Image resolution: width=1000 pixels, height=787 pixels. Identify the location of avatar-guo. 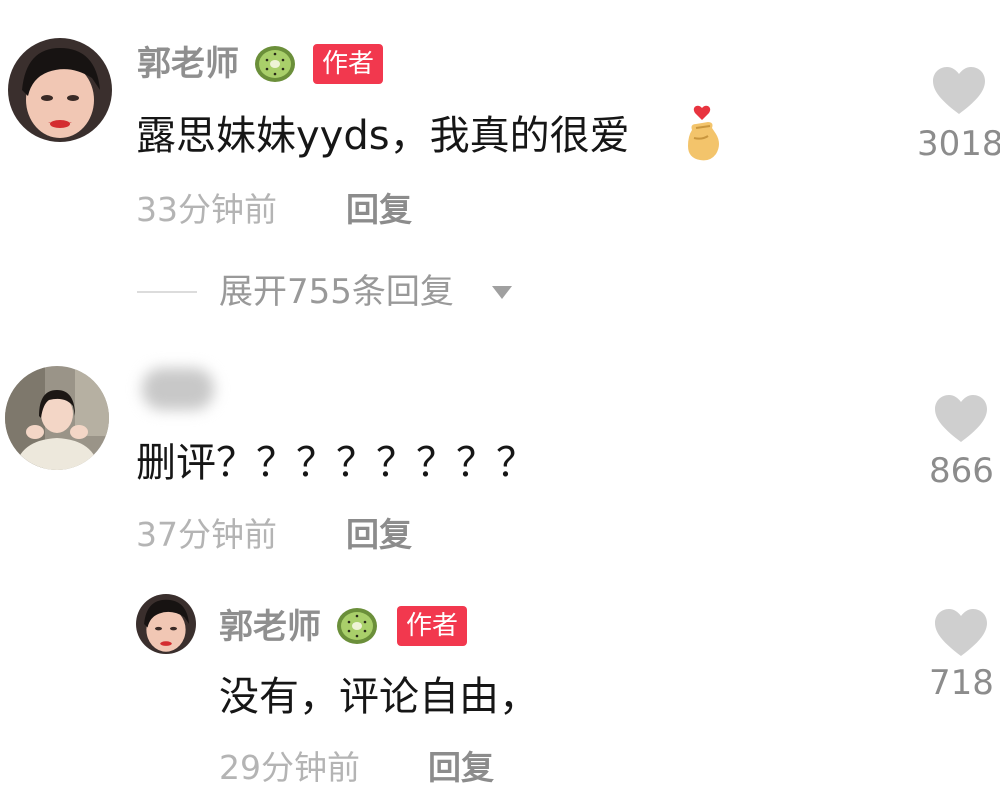
(60, 90).